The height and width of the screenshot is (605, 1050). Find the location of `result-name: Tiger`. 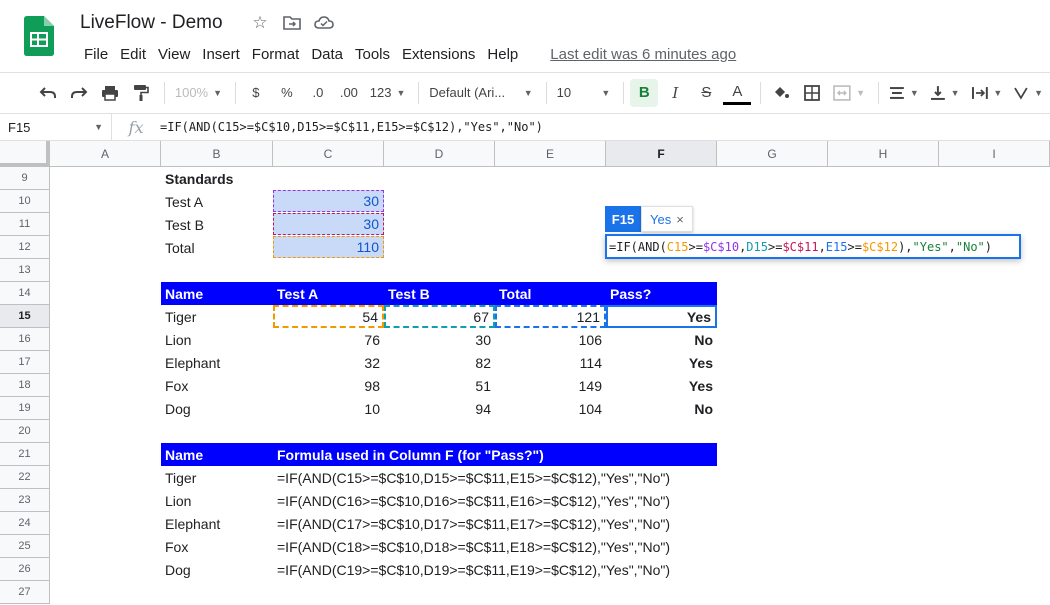

result-name: Tiger is located at coordinates (217, 316).